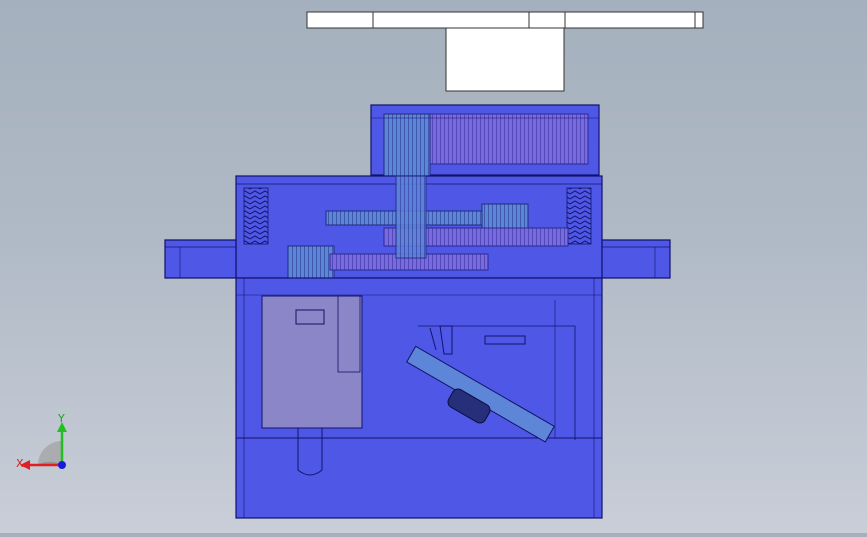 This screenshot has height=537, width=867. I want to click on coordinate-triad: X Y, so click(49, 445).